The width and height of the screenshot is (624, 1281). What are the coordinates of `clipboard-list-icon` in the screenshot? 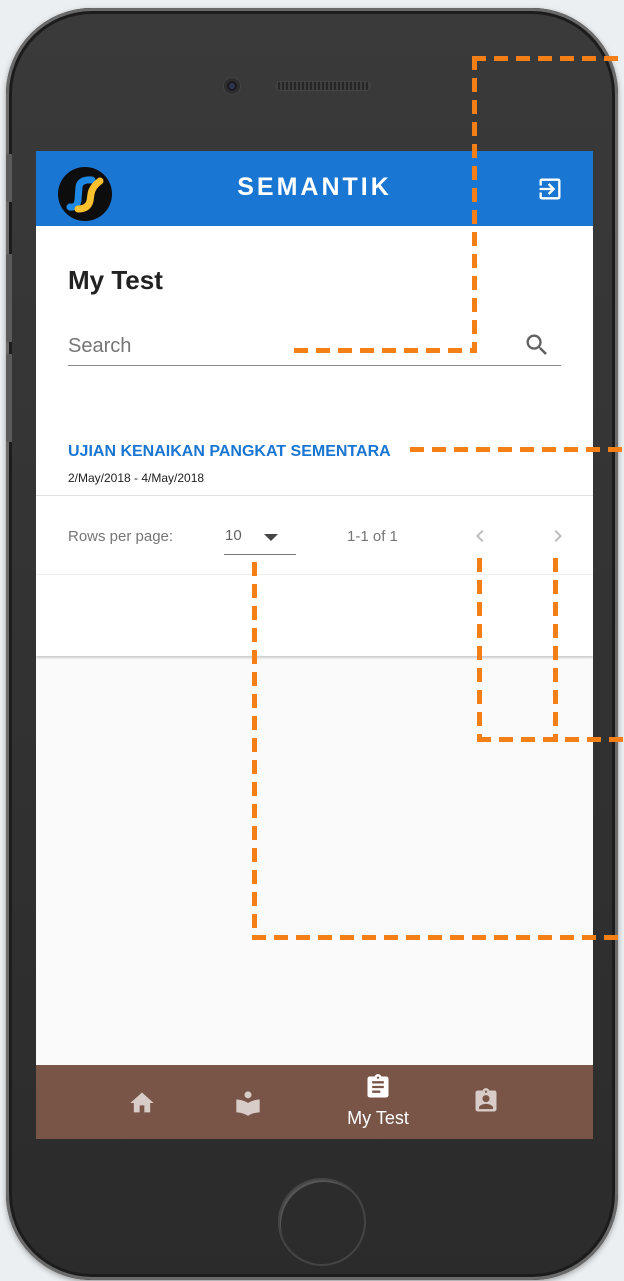 It's located at (378, 1086).